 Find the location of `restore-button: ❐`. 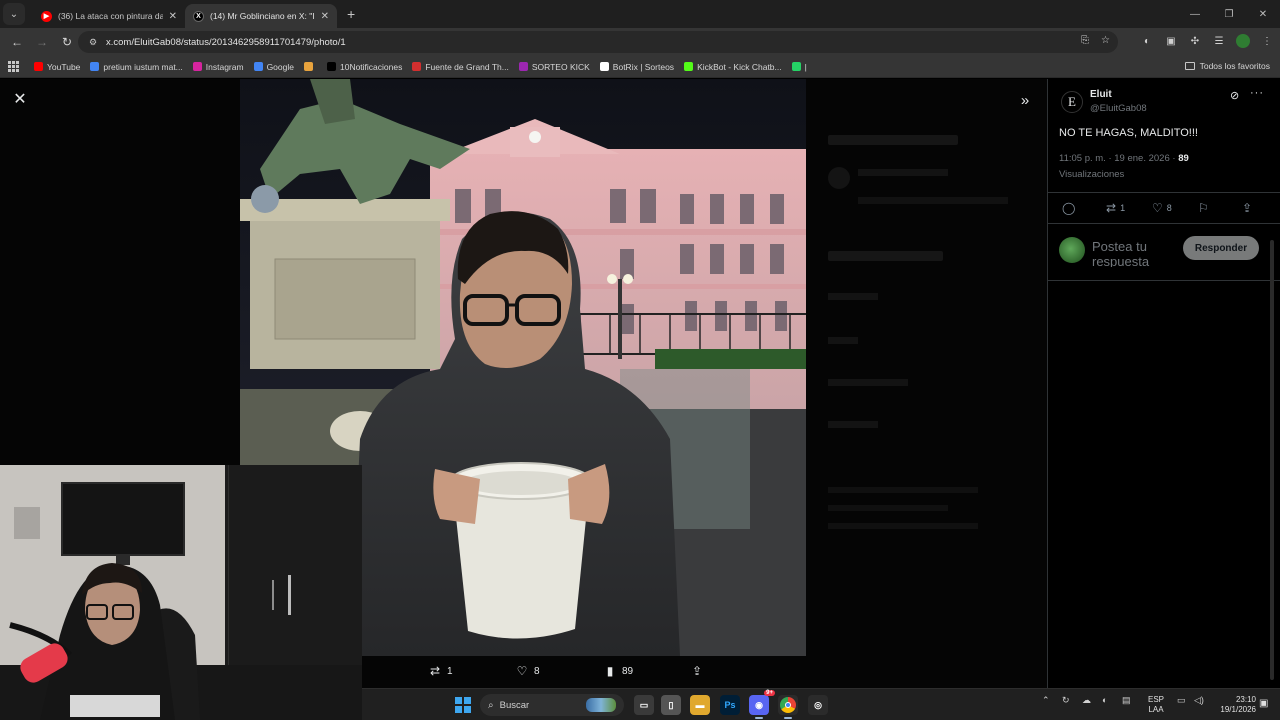

restore-button: ❐ is located at coordinates (1229, 14).